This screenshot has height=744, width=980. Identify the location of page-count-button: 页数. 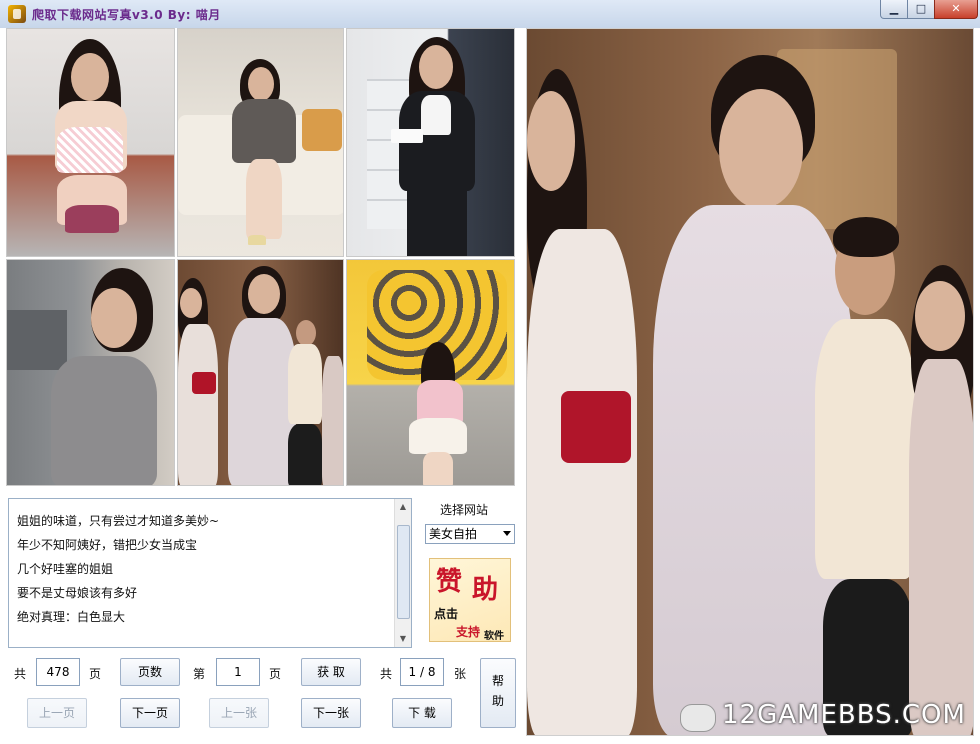
(150, 672).